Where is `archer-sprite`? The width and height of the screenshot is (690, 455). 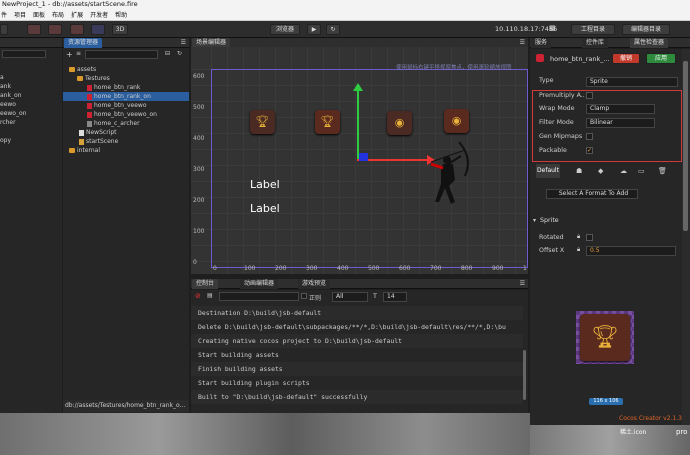 archer-sprite is located at coordinates (449, 174).